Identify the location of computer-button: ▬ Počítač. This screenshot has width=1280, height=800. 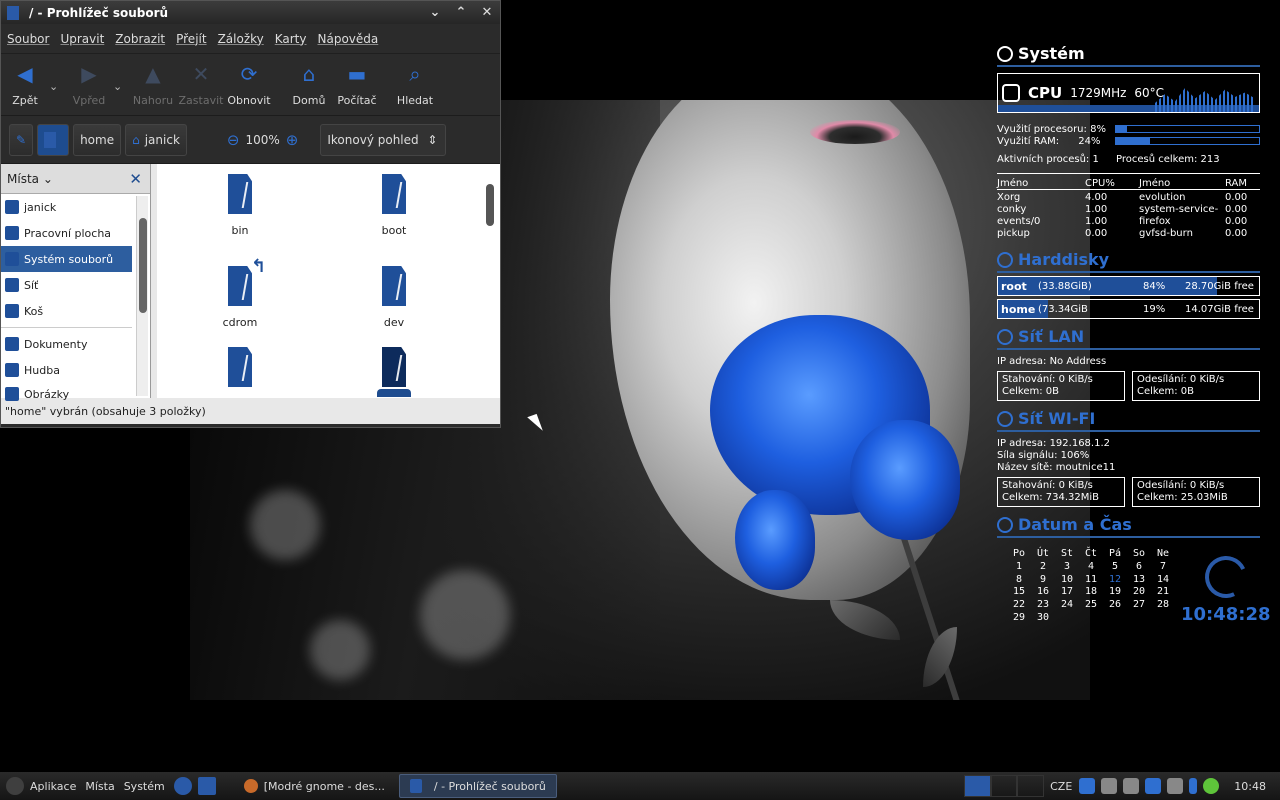
(357, 84).